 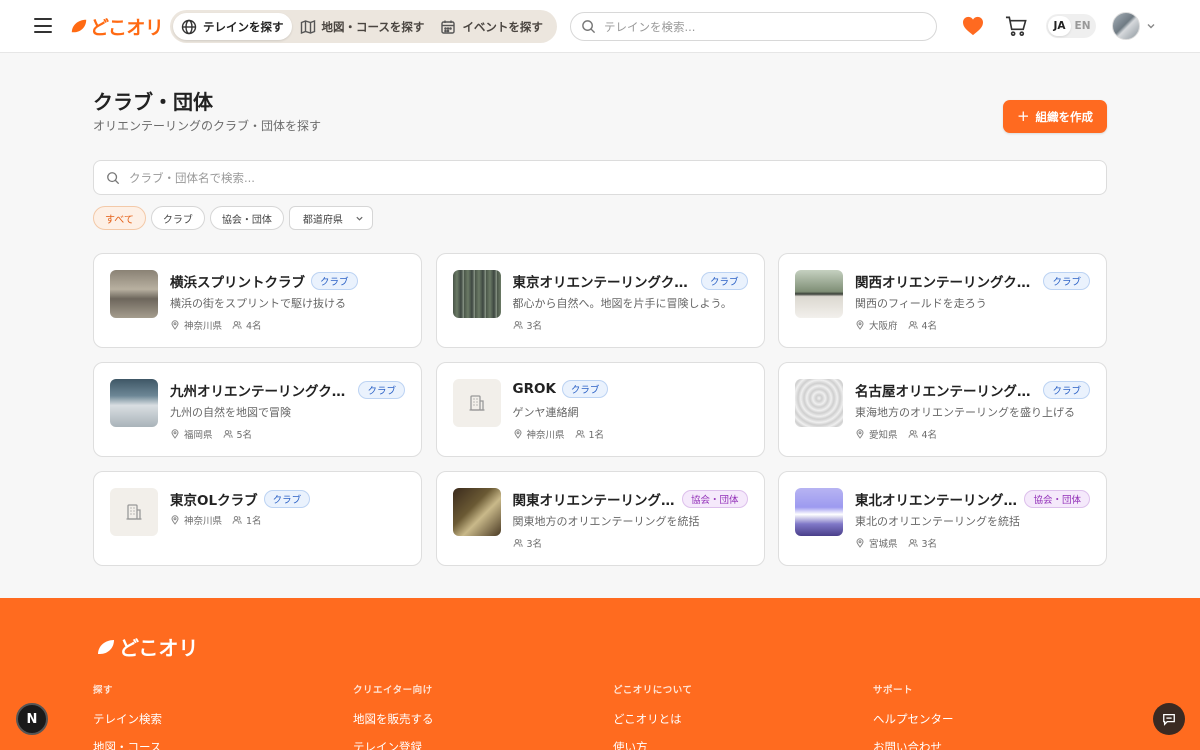 What do you see at coordinates (913, 744) in the screenshot?
I see `footer-link: お問い合わせ` at bounding box center [913, 744].